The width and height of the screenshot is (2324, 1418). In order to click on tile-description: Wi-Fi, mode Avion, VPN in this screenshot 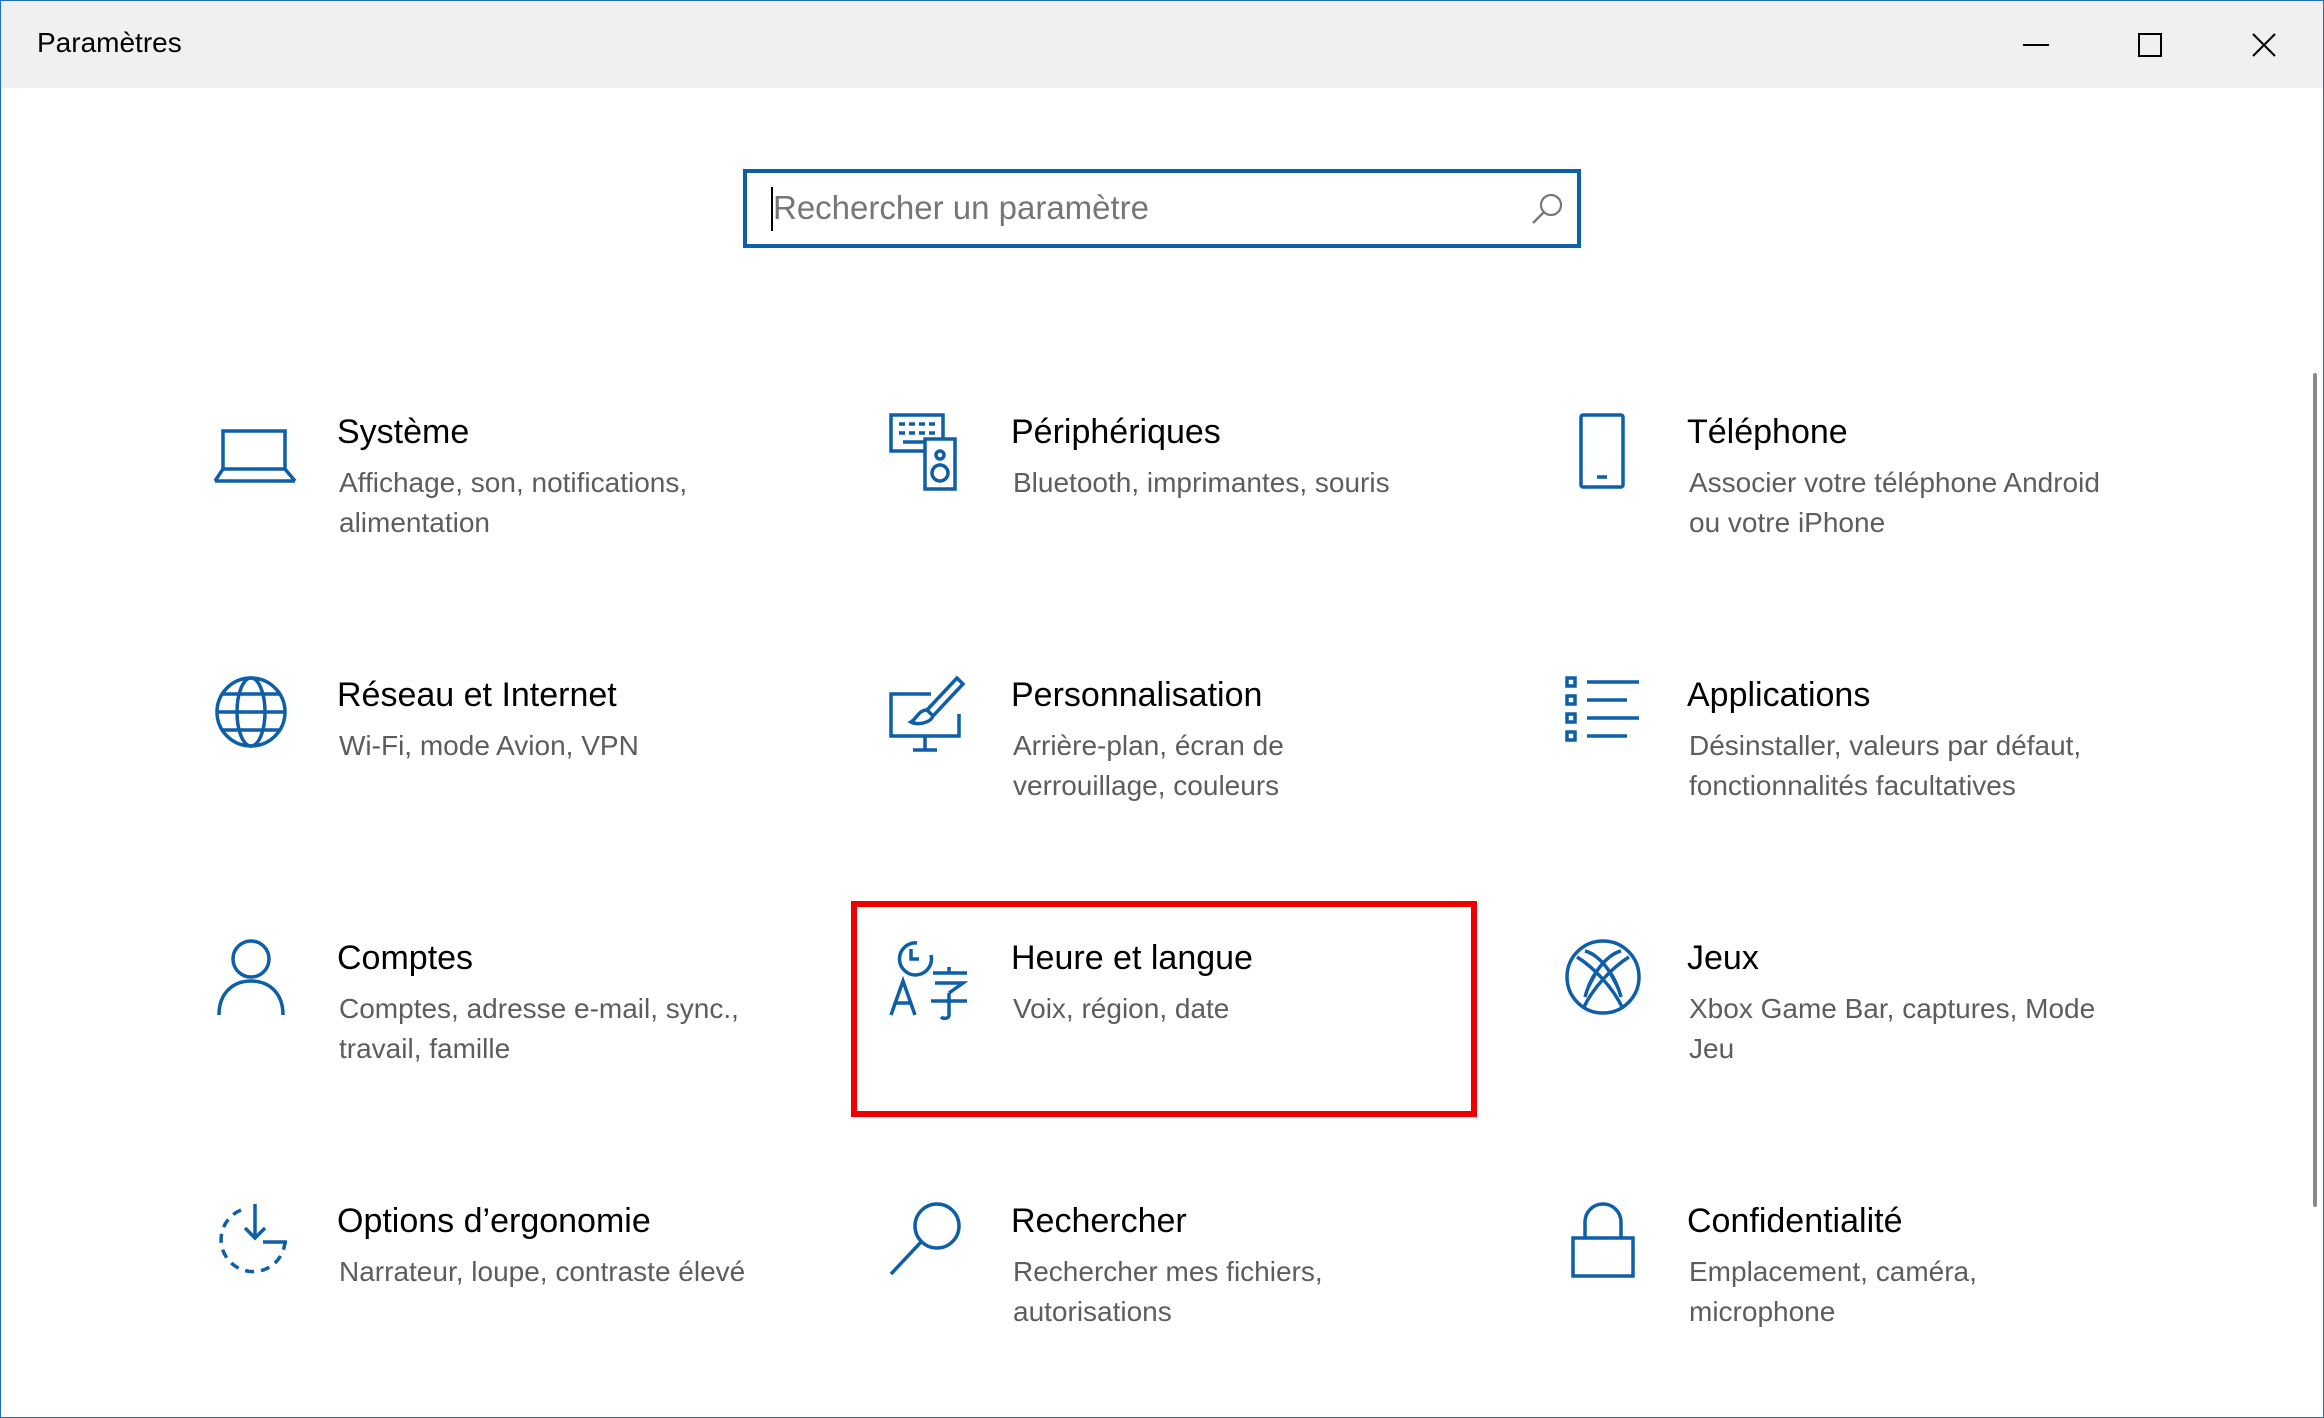, I will do `click(489, 745)`.